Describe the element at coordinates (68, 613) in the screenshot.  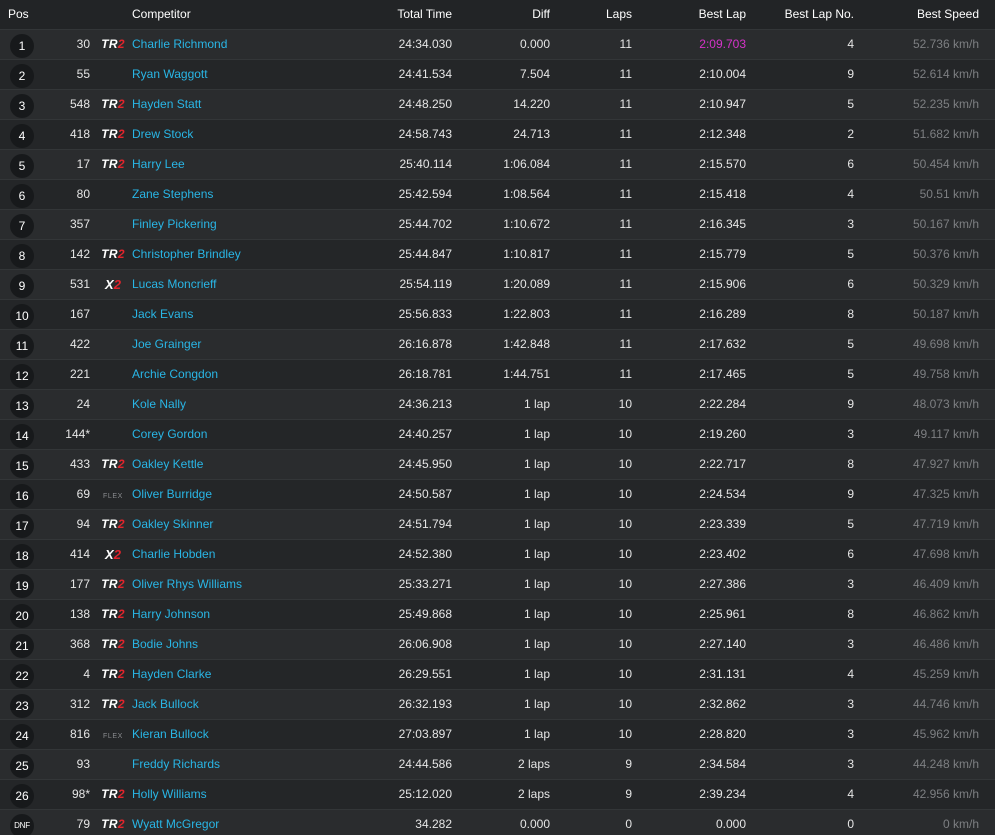
I see `race-number: 138` at that location.